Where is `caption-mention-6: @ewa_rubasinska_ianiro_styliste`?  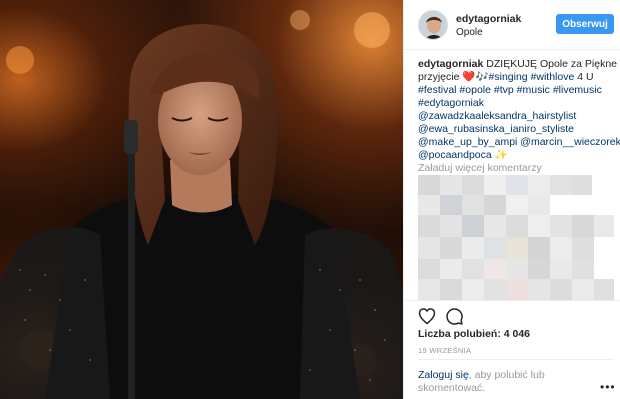 caption-mention-6: @ewa_rubasinska_ianiro_styliste is located at coordinates (518, 129).